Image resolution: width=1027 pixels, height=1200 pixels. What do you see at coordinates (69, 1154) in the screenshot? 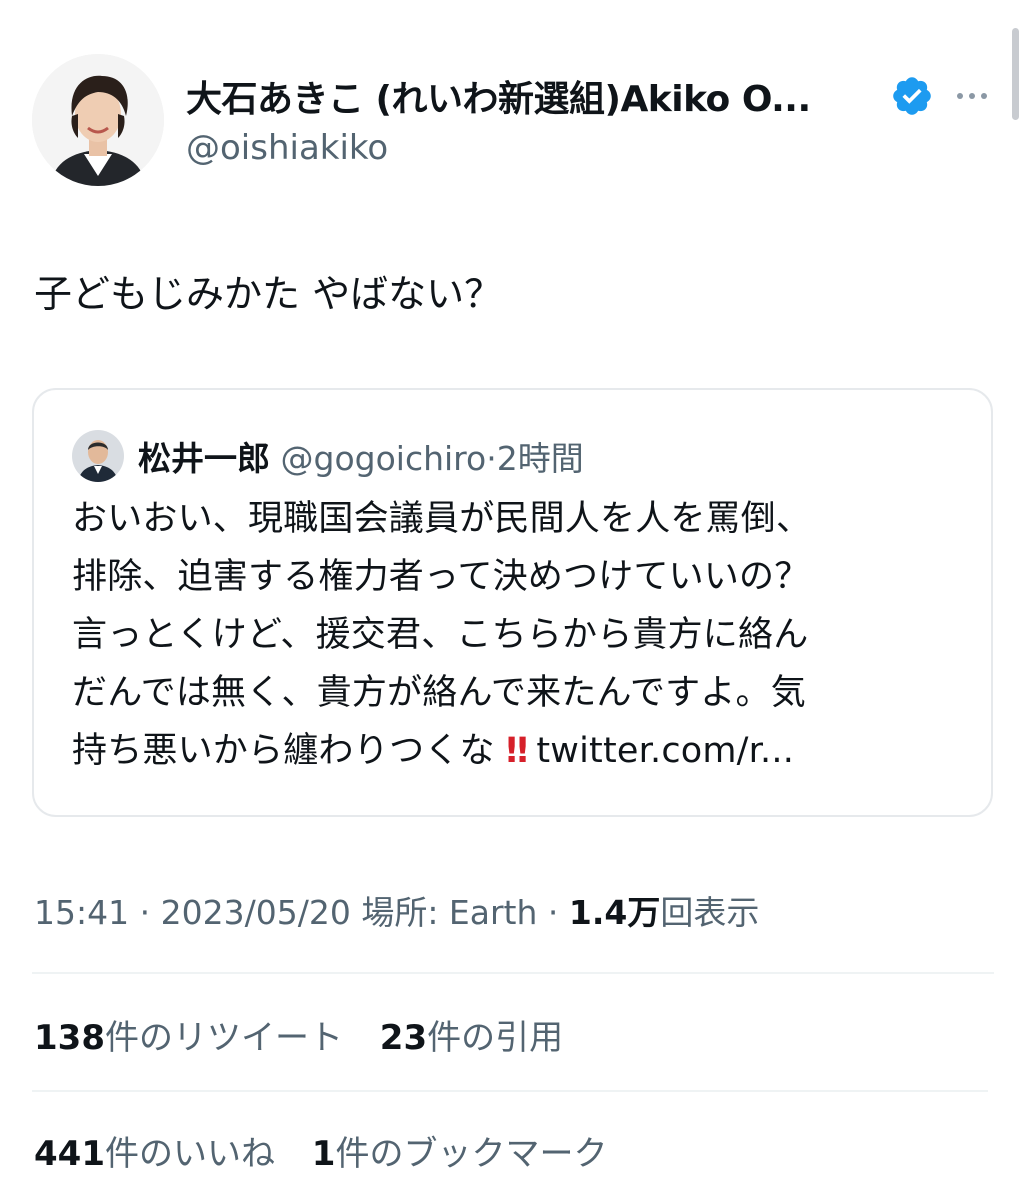
I see `likes-count: 441` at bounding box center [69, 1154].